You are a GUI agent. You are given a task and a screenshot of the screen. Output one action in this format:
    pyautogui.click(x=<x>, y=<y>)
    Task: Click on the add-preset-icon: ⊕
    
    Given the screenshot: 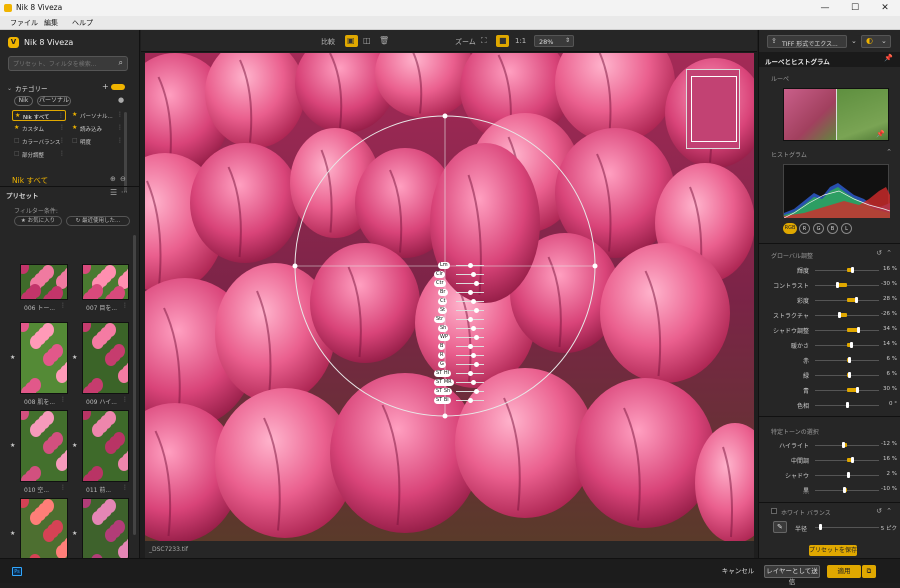 What is the action you would take?
    pyautogui.click(x=113, y=179)
    